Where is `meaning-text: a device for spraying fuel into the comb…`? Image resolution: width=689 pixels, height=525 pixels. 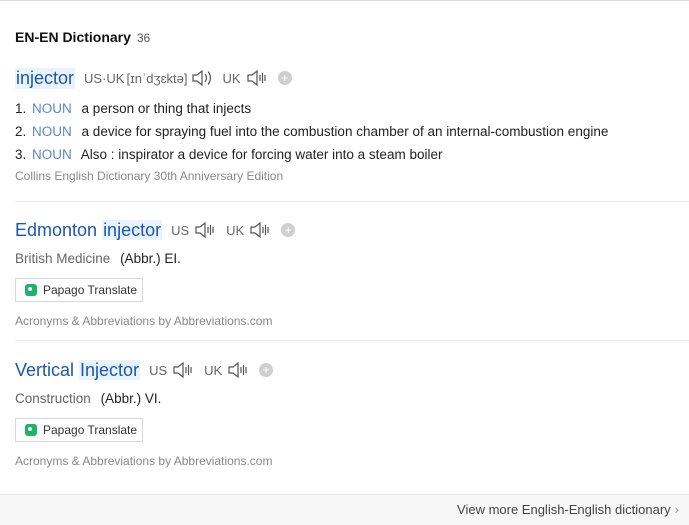
meaning-text: a device for spraying fuel into the comb… is located at coordinates (345, 131).